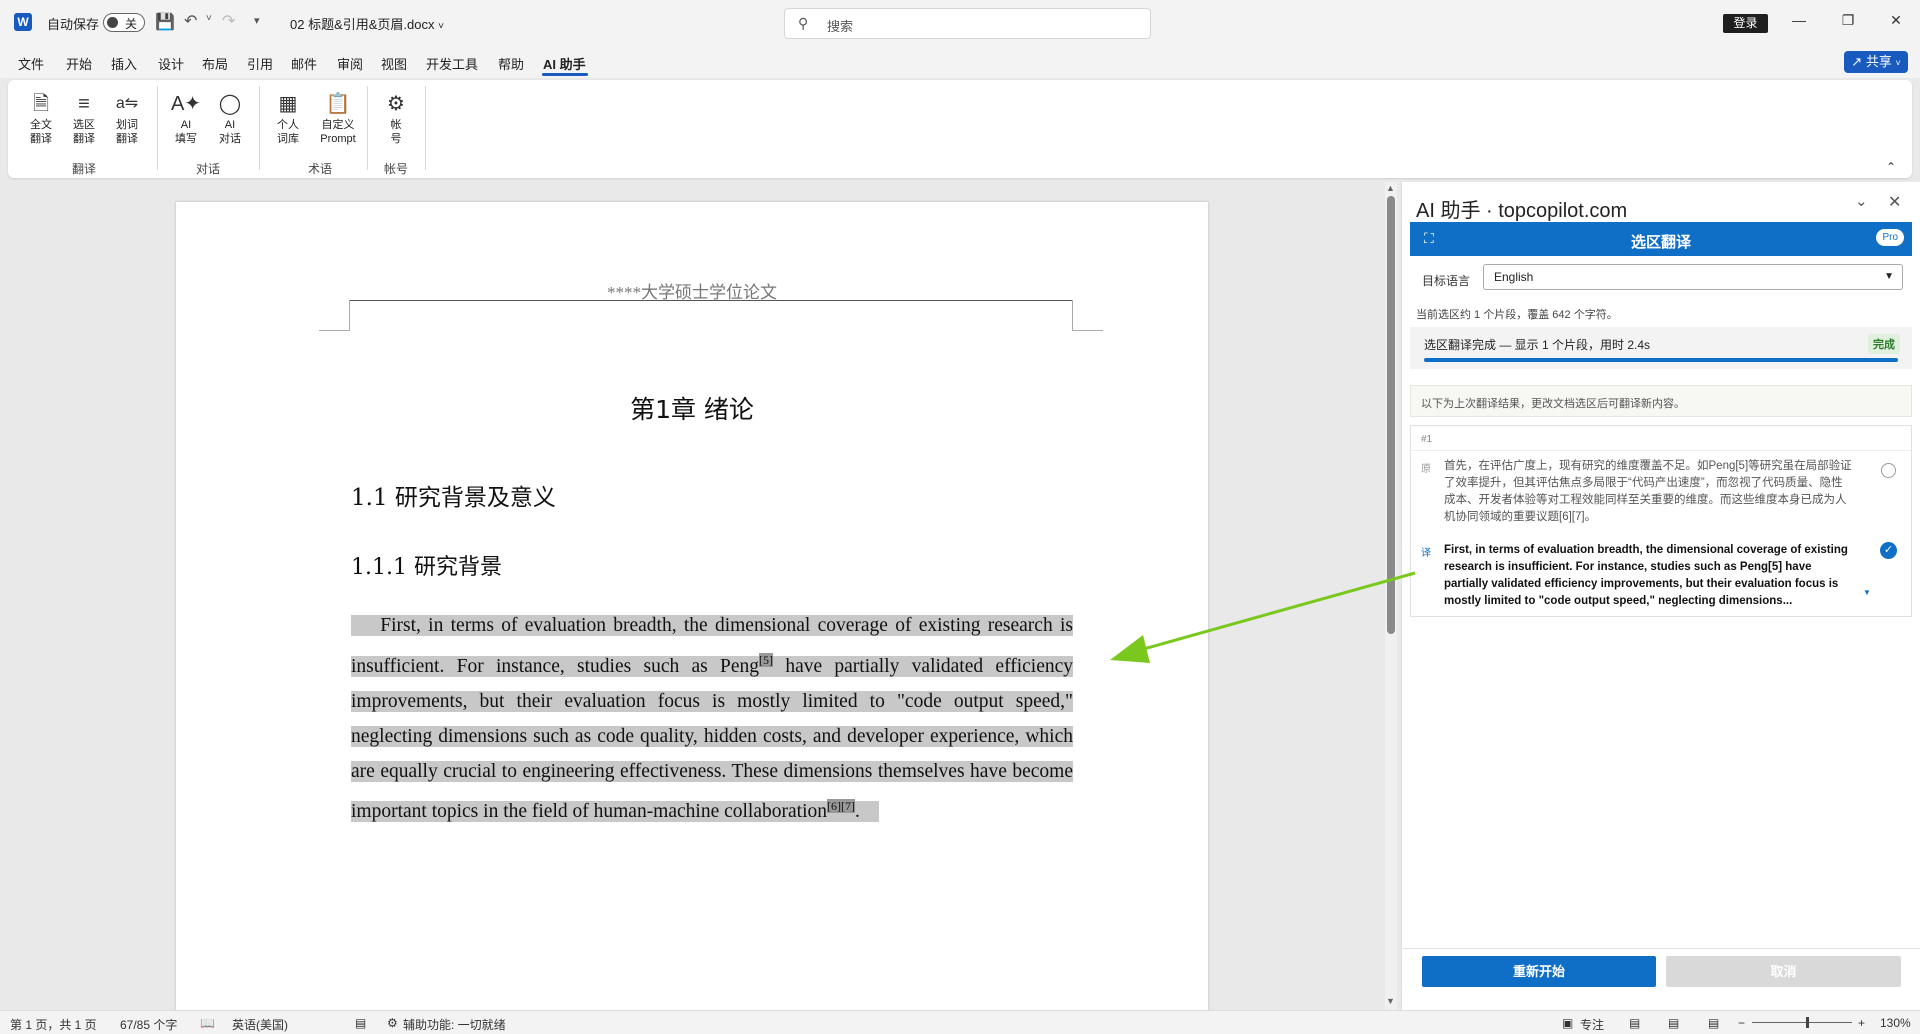 The height and width of the screenshot is (1034, 1920). What do you see at coordinates (564, 63) in the screenshot?
I see `menu-ai-assistant: AI 助手` at bounding box center [564, 63].